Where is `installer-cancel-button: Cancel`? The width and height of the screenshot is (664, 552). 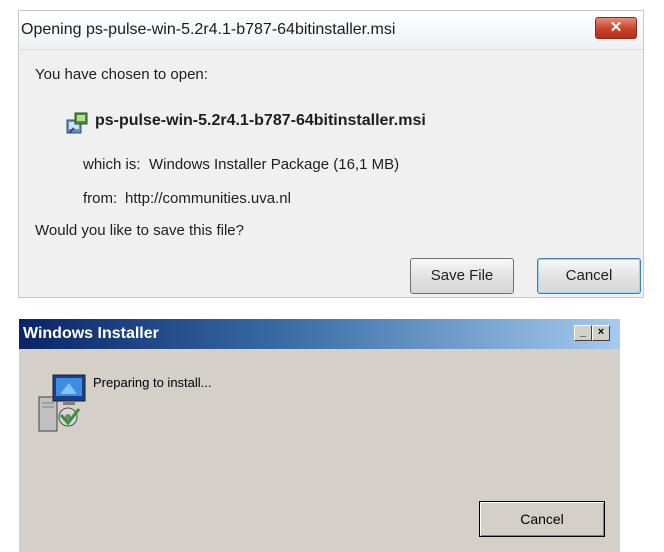
installer-cancel-button: Cancel is located at coordinates (542, 519).